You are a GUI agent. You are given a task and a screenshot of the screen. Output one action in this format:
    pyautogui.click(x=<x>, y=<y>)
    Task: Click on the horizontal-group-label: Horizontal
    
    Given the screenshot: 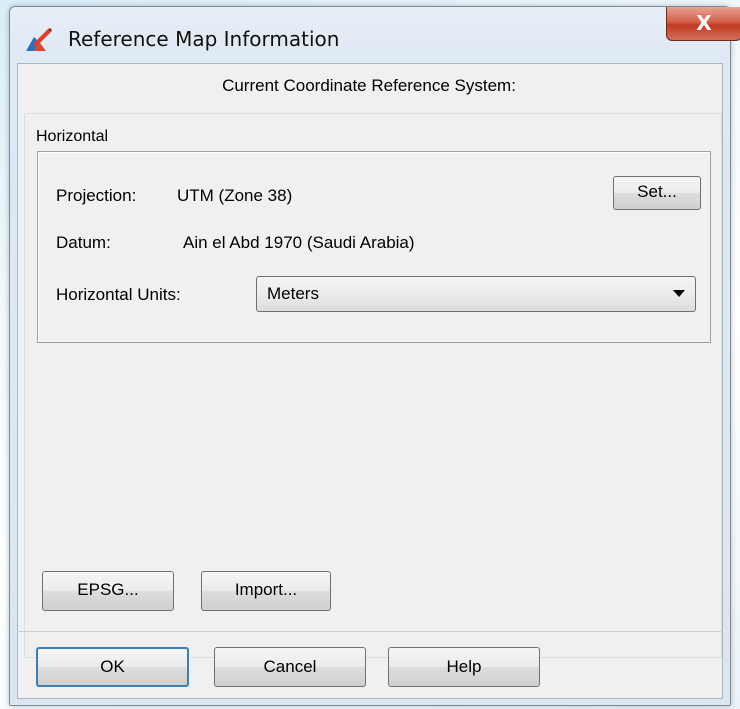 What is the action you would take?
    pyautogui.click(x=72, y=137)
    